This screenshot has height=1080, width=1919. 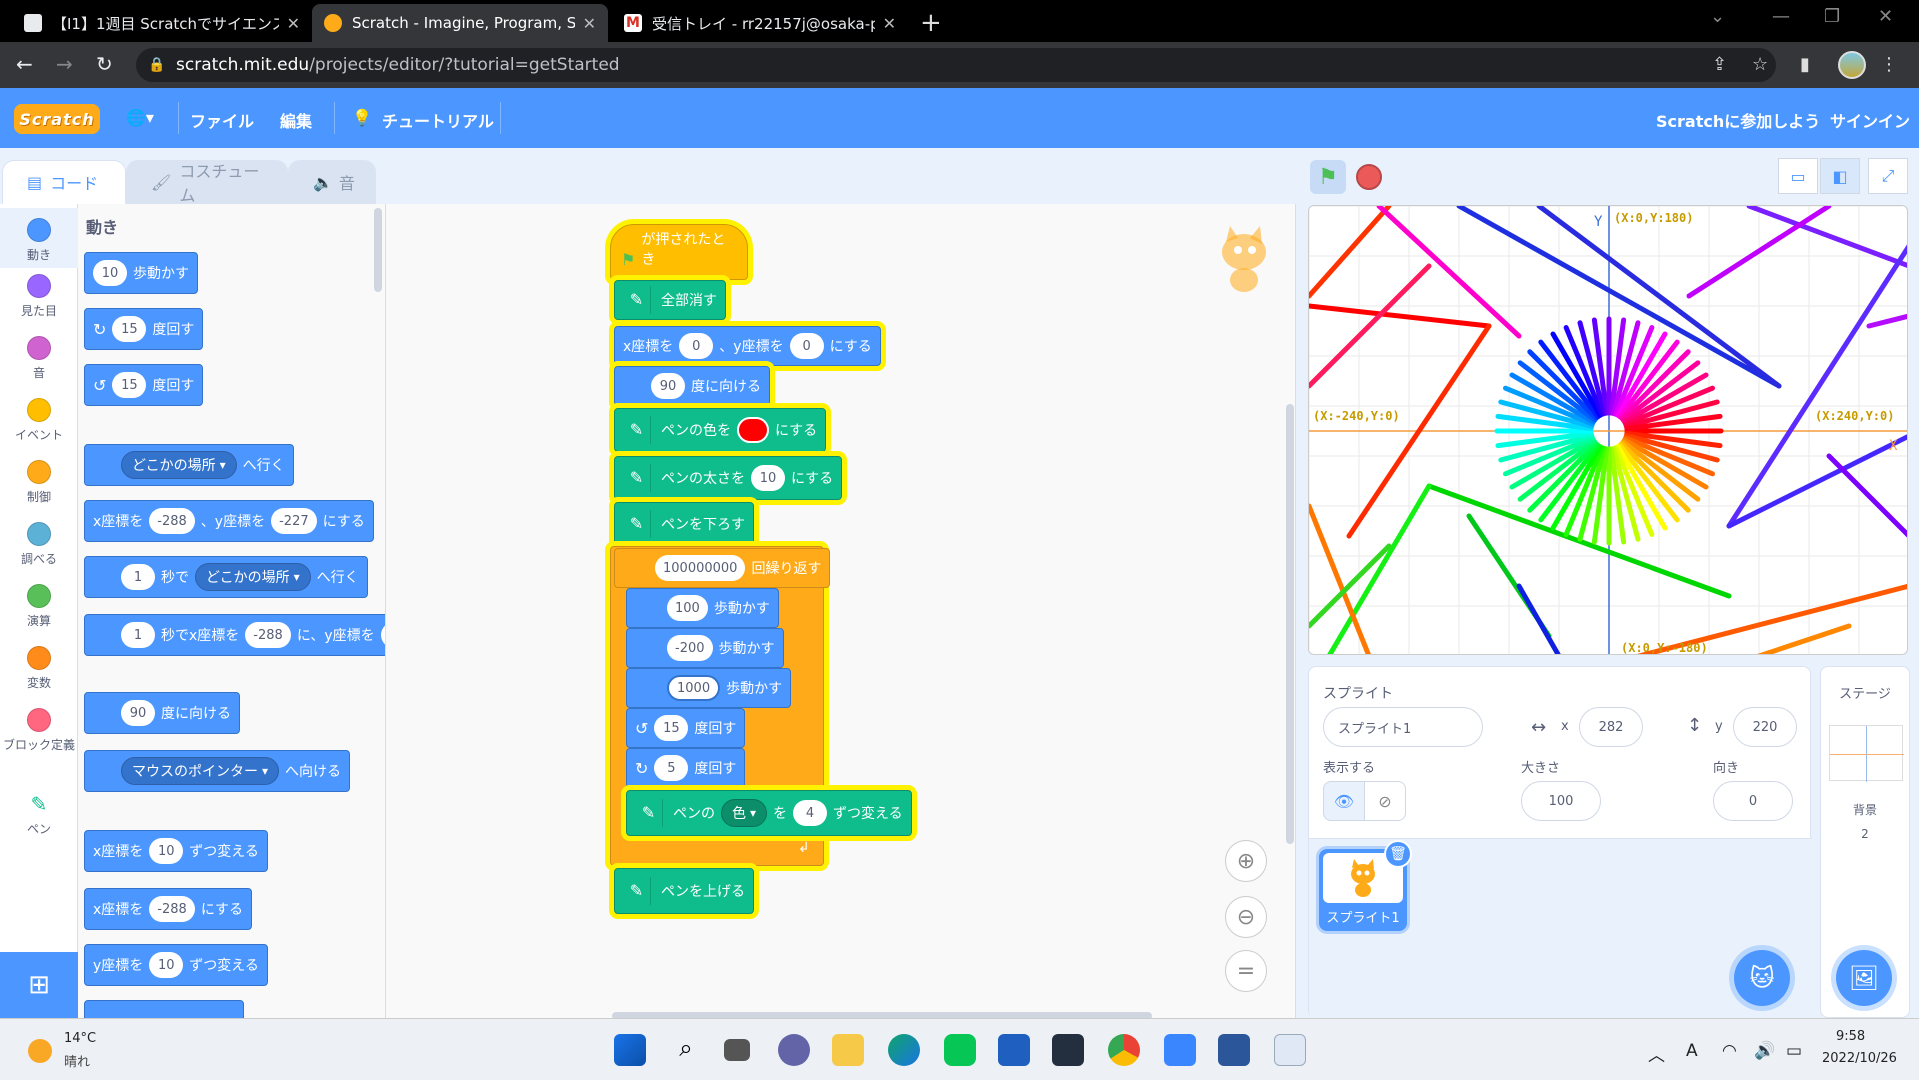 I want to click on block-input: -227, so click(x=294, y=521).